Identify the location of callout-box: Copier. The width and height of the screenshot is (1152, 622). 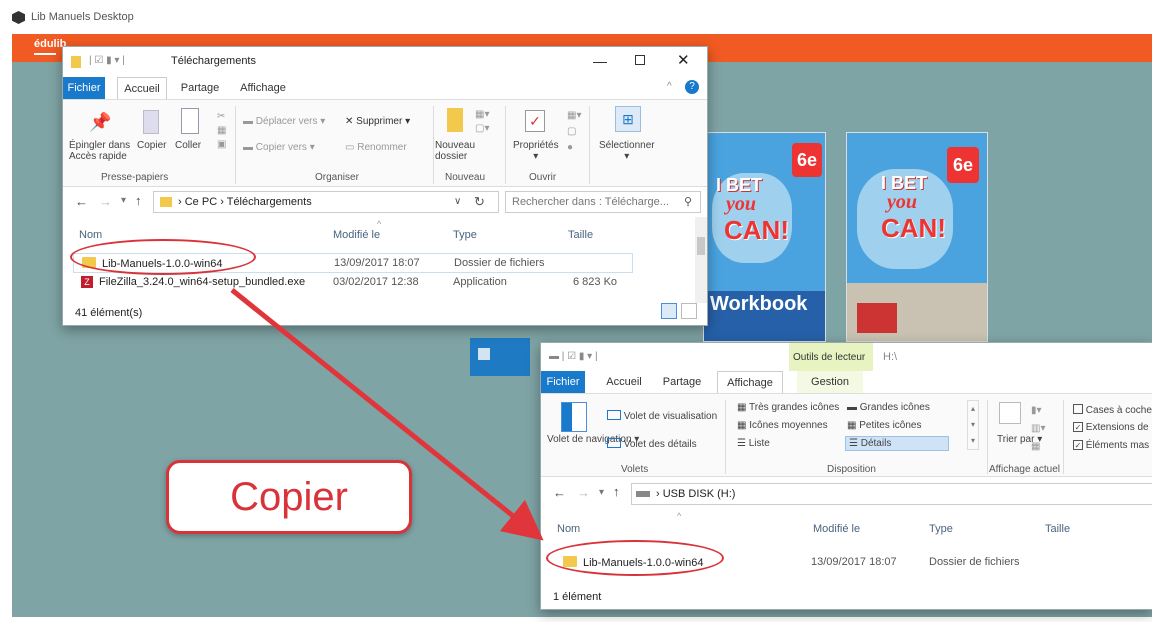
(289, 497).